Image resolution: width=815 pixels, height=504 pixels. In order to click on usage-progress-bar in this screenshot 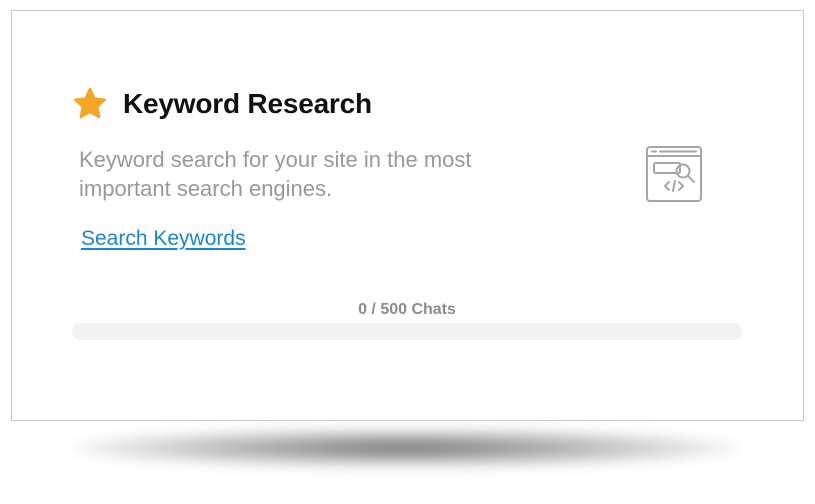, I will do `click(407, 331)`.